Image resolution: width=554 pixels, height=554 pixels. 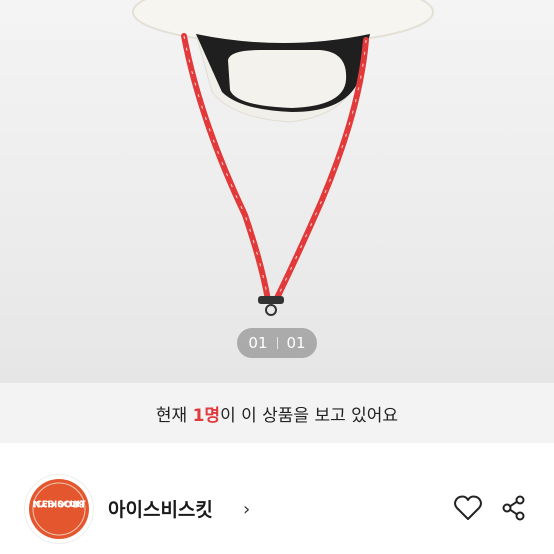 I want to click on share-button, so click(x=514, y=508).